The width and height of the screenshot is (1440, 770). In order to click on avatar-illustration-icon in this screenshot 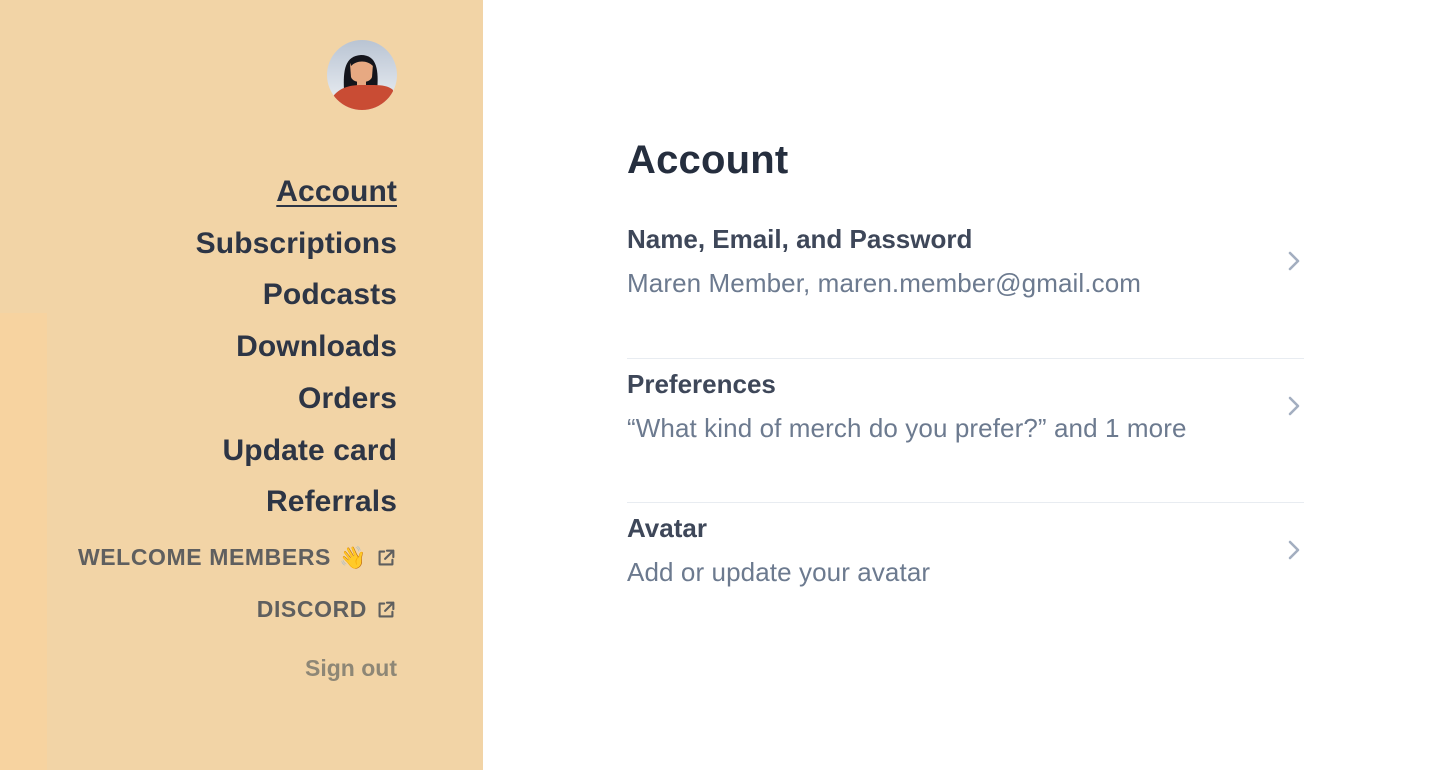, I will do `click(362, 75)`.